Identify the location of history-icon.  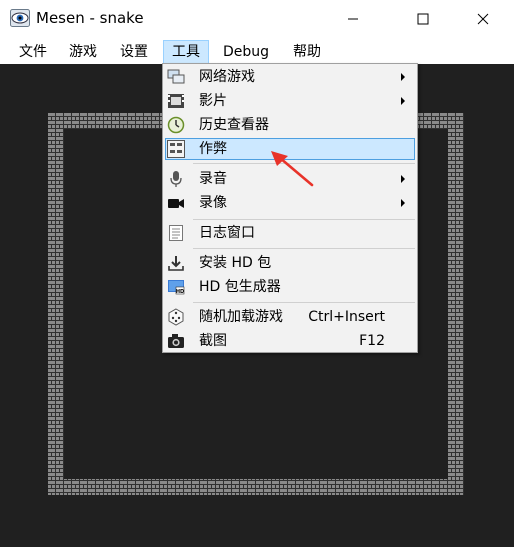
(176, 125).